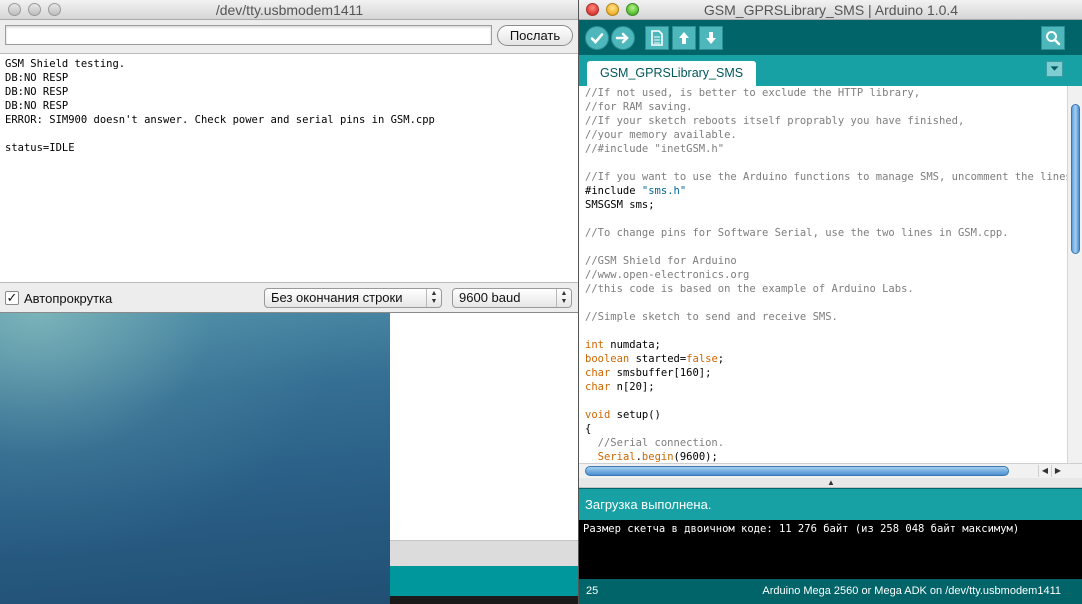 This screenshot has width=1082, height=604. What do you see at coordinates (672, 73) in the screenshot?
I see `tab-sketch: GSM_GPRSLibrary_SMS` at bounding box center [672, 73].